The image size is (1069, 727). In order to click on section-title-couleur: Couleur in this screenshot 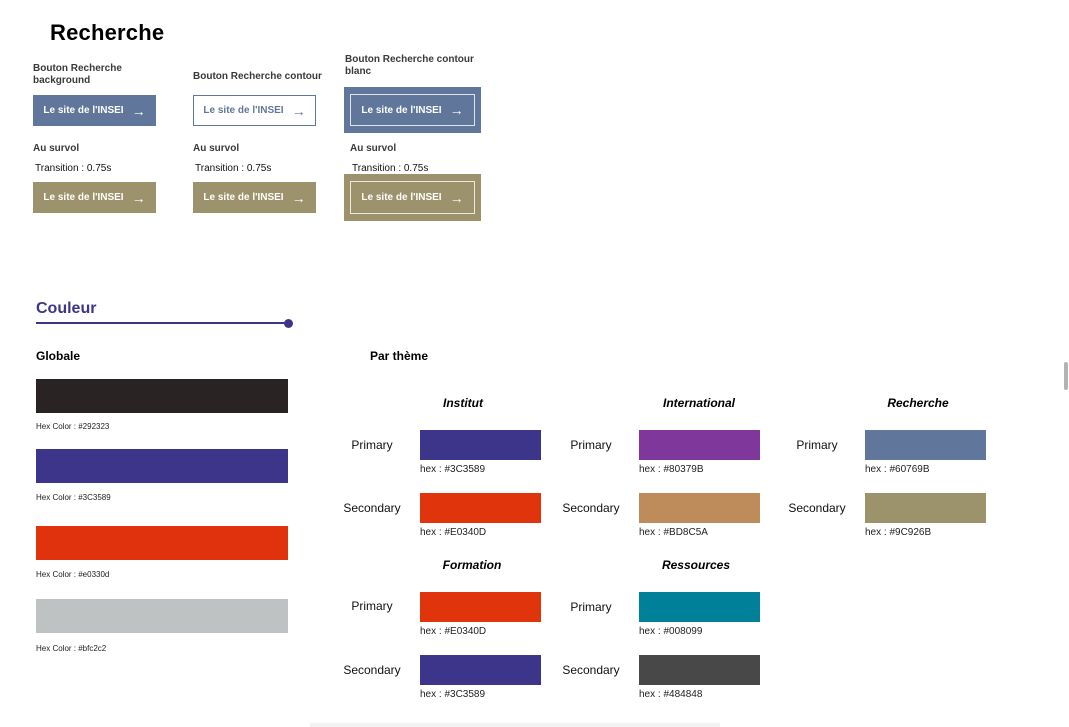, I will do `click(66, 308)`.